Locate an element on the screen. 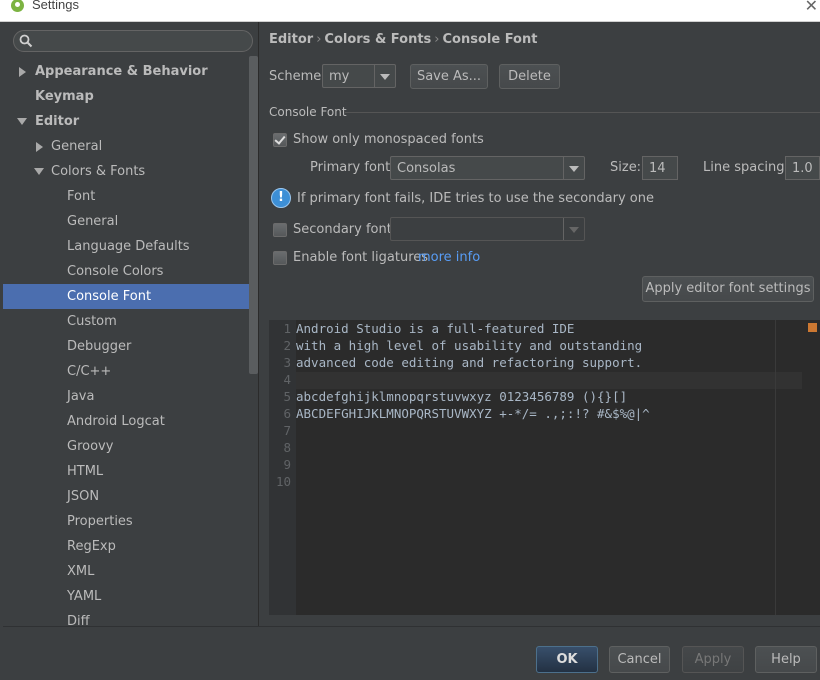  tree-item-label: HTML is located at coordinates (85, 471).